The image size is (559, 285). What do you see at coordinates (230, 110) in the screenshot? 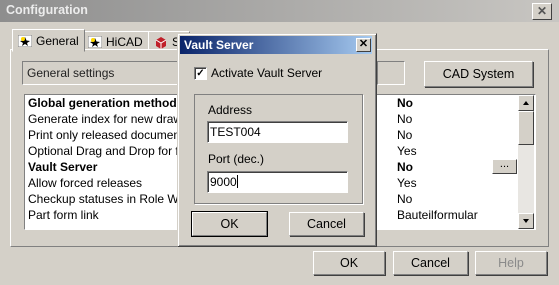
I see `address-label: Address` at bounding box center [230, 110].